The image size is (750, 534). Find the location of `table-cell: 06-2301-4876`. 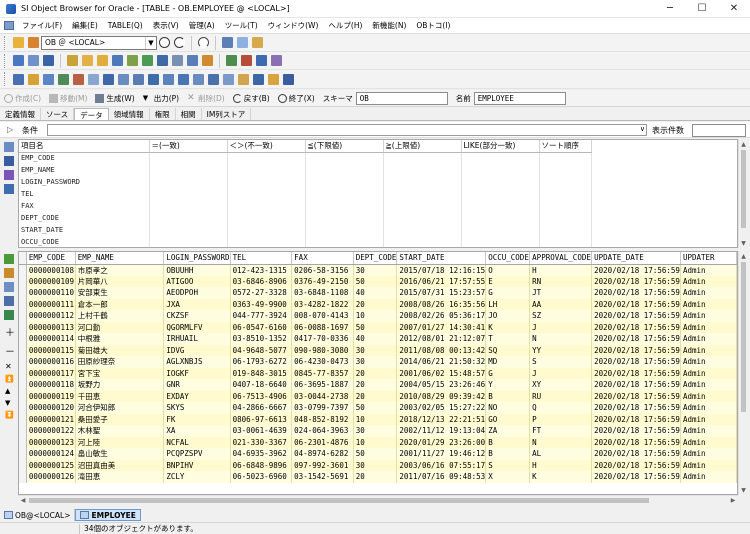

table-cell: 06-2301-4876 is located at coordinates (322, 442).